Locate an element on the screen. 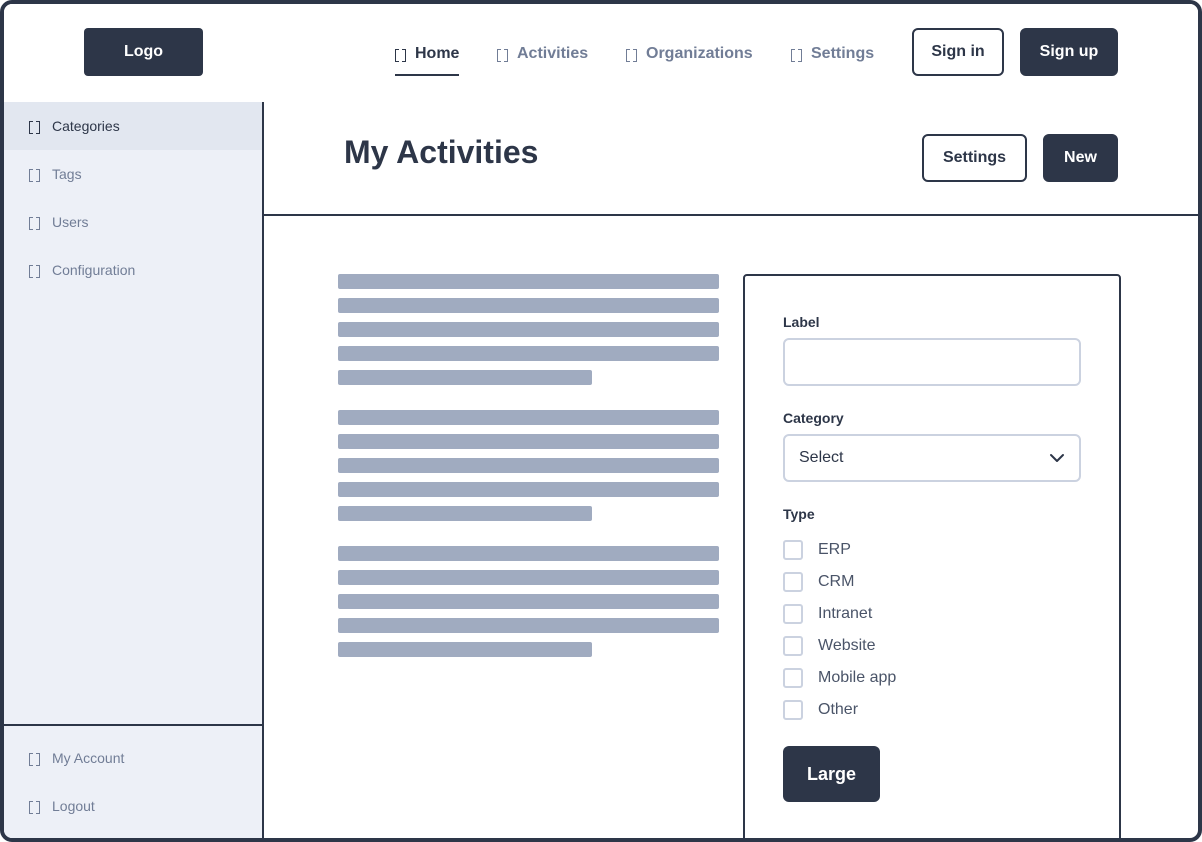 Image resolution: width=1202 pixels, height=842 pixels. category-select-value: Select is located at coordinates (821, 457).